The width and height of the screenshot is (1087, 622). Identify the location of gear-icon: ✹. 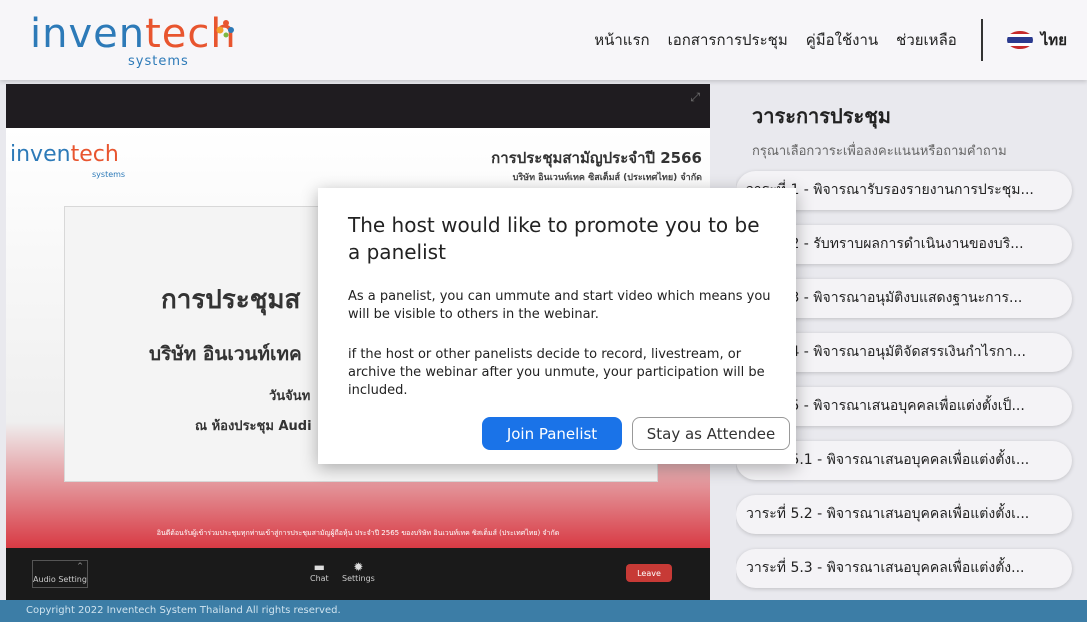
(358, 567).